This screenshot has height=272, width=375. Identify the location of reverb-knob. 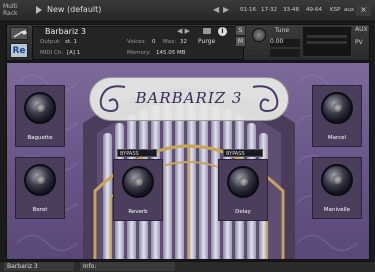
(138, 182).